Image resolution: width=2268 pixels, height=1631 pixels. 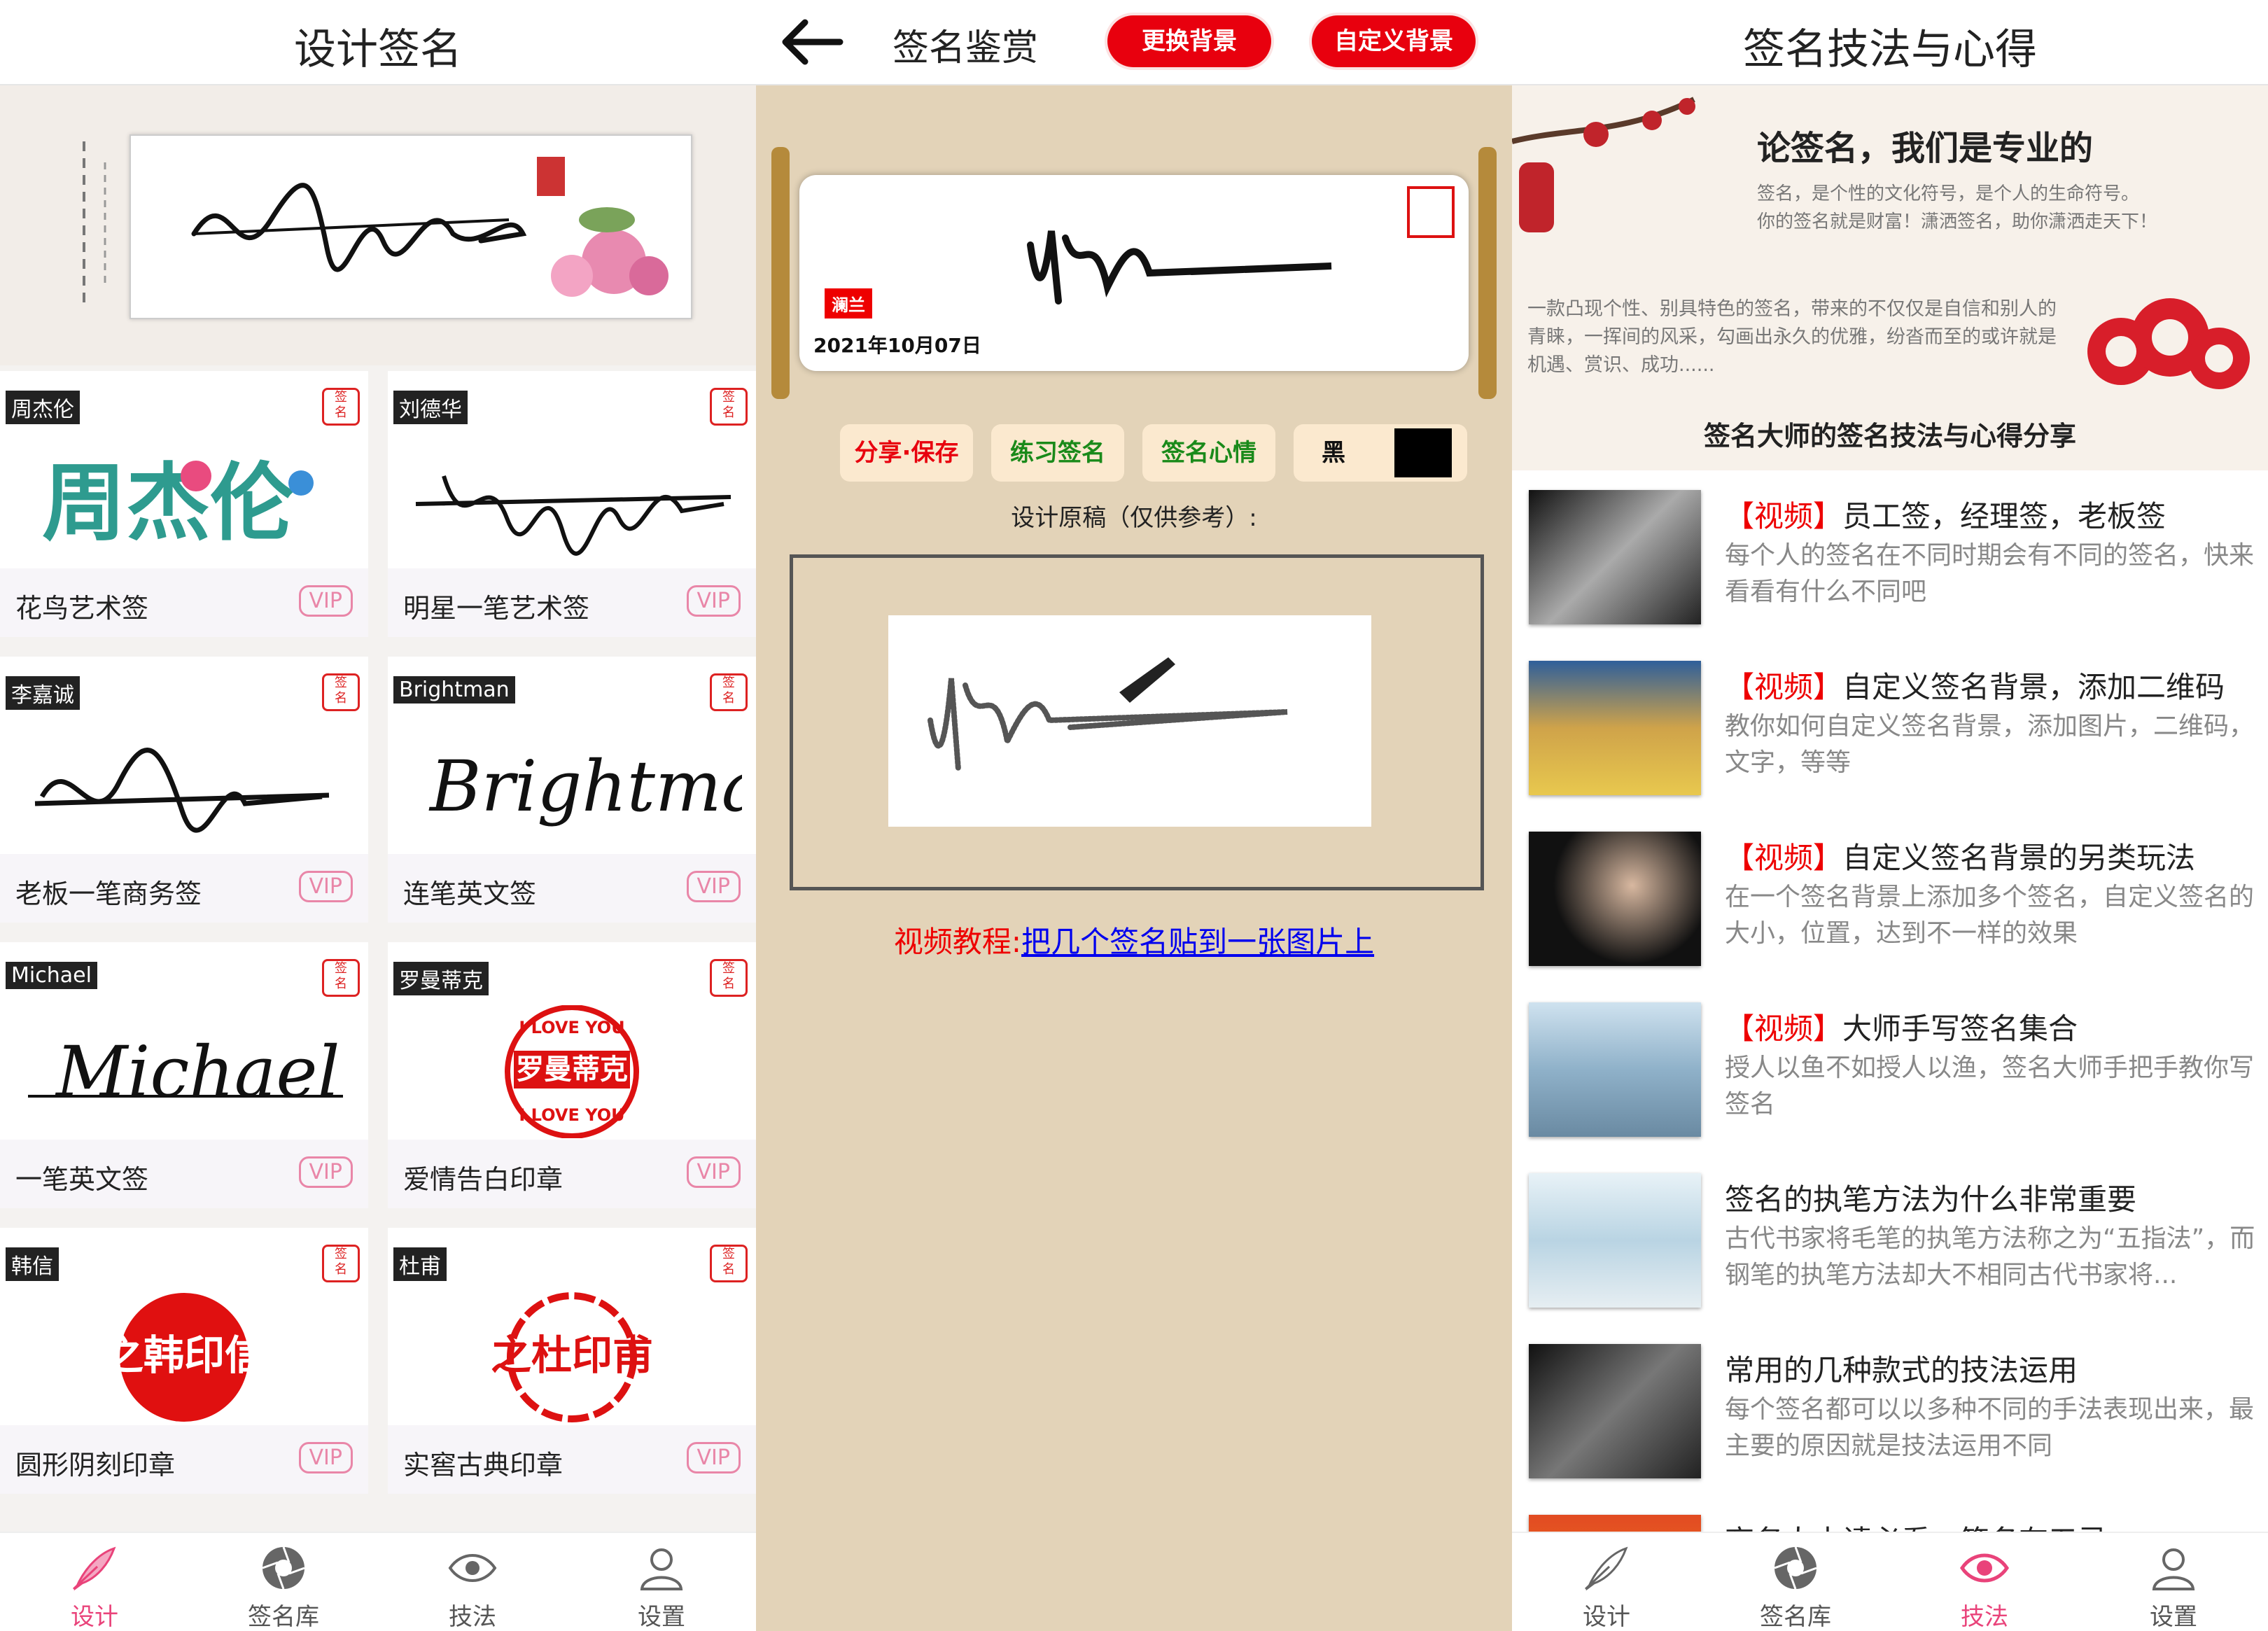 What do you see at coordinates (441, 978) in the screenshot?
I see `card-name-tag: 罗曼蒂克` at bounding box center [441, 978].